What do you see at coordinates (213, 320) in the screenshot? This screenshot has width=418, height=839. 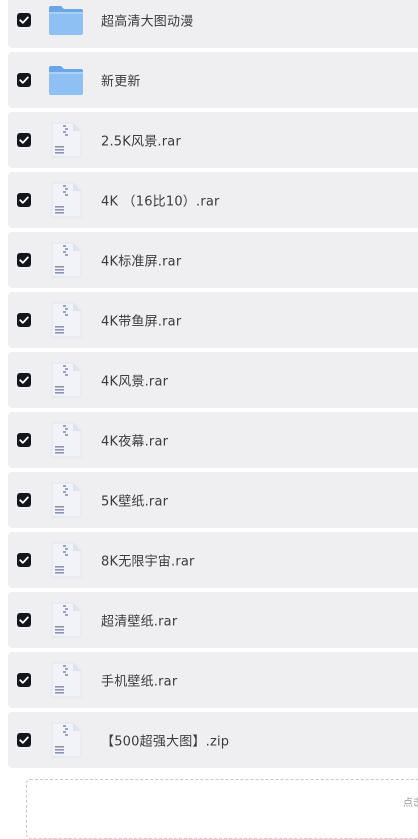 I see `file-row-5: 4K带鱼屏.rar` at bounding box center [213, 320].